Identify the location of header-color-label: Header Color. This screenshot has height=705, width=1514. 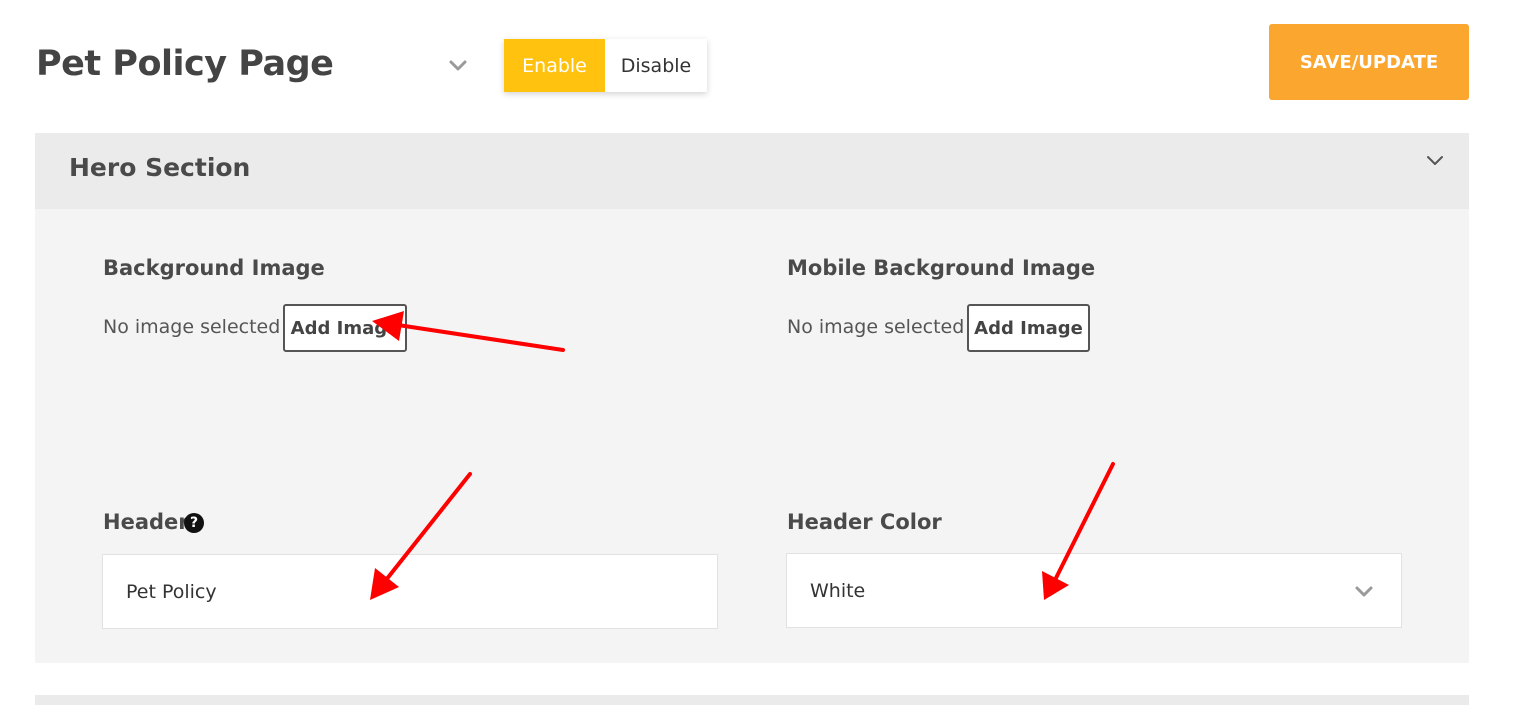
(864, 522).